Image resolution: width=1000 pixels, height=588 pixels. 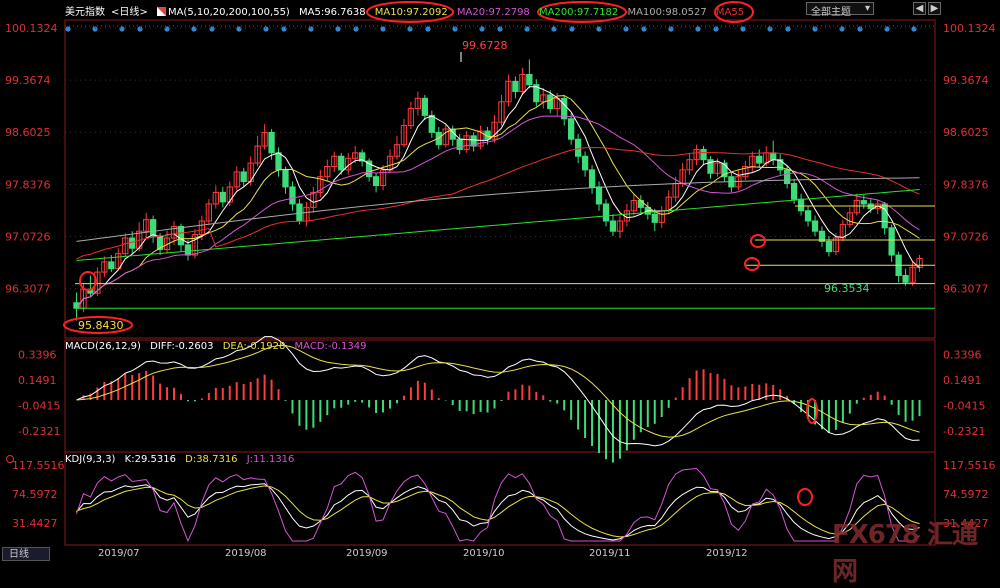 What do you see at coordinates (867, 8) in the screenshot?
I see `chevron-down-icon: ▾` at bounding box center [867, 8].